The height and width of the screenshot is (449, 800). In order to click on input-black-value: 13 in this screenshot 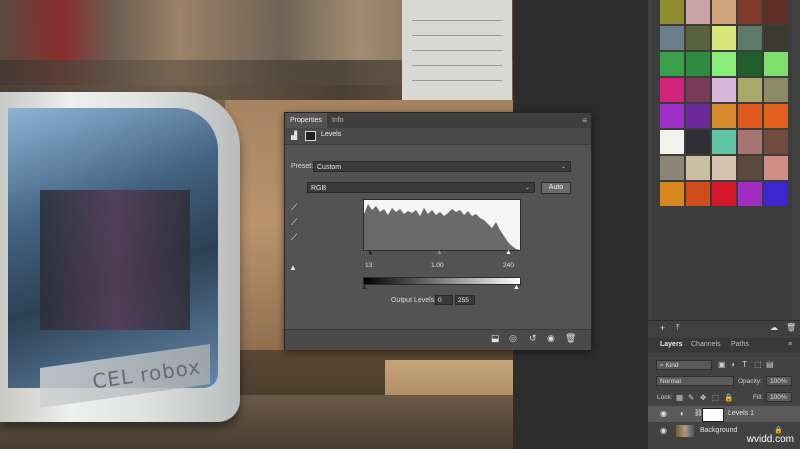, I will do `click(368, 265)`.